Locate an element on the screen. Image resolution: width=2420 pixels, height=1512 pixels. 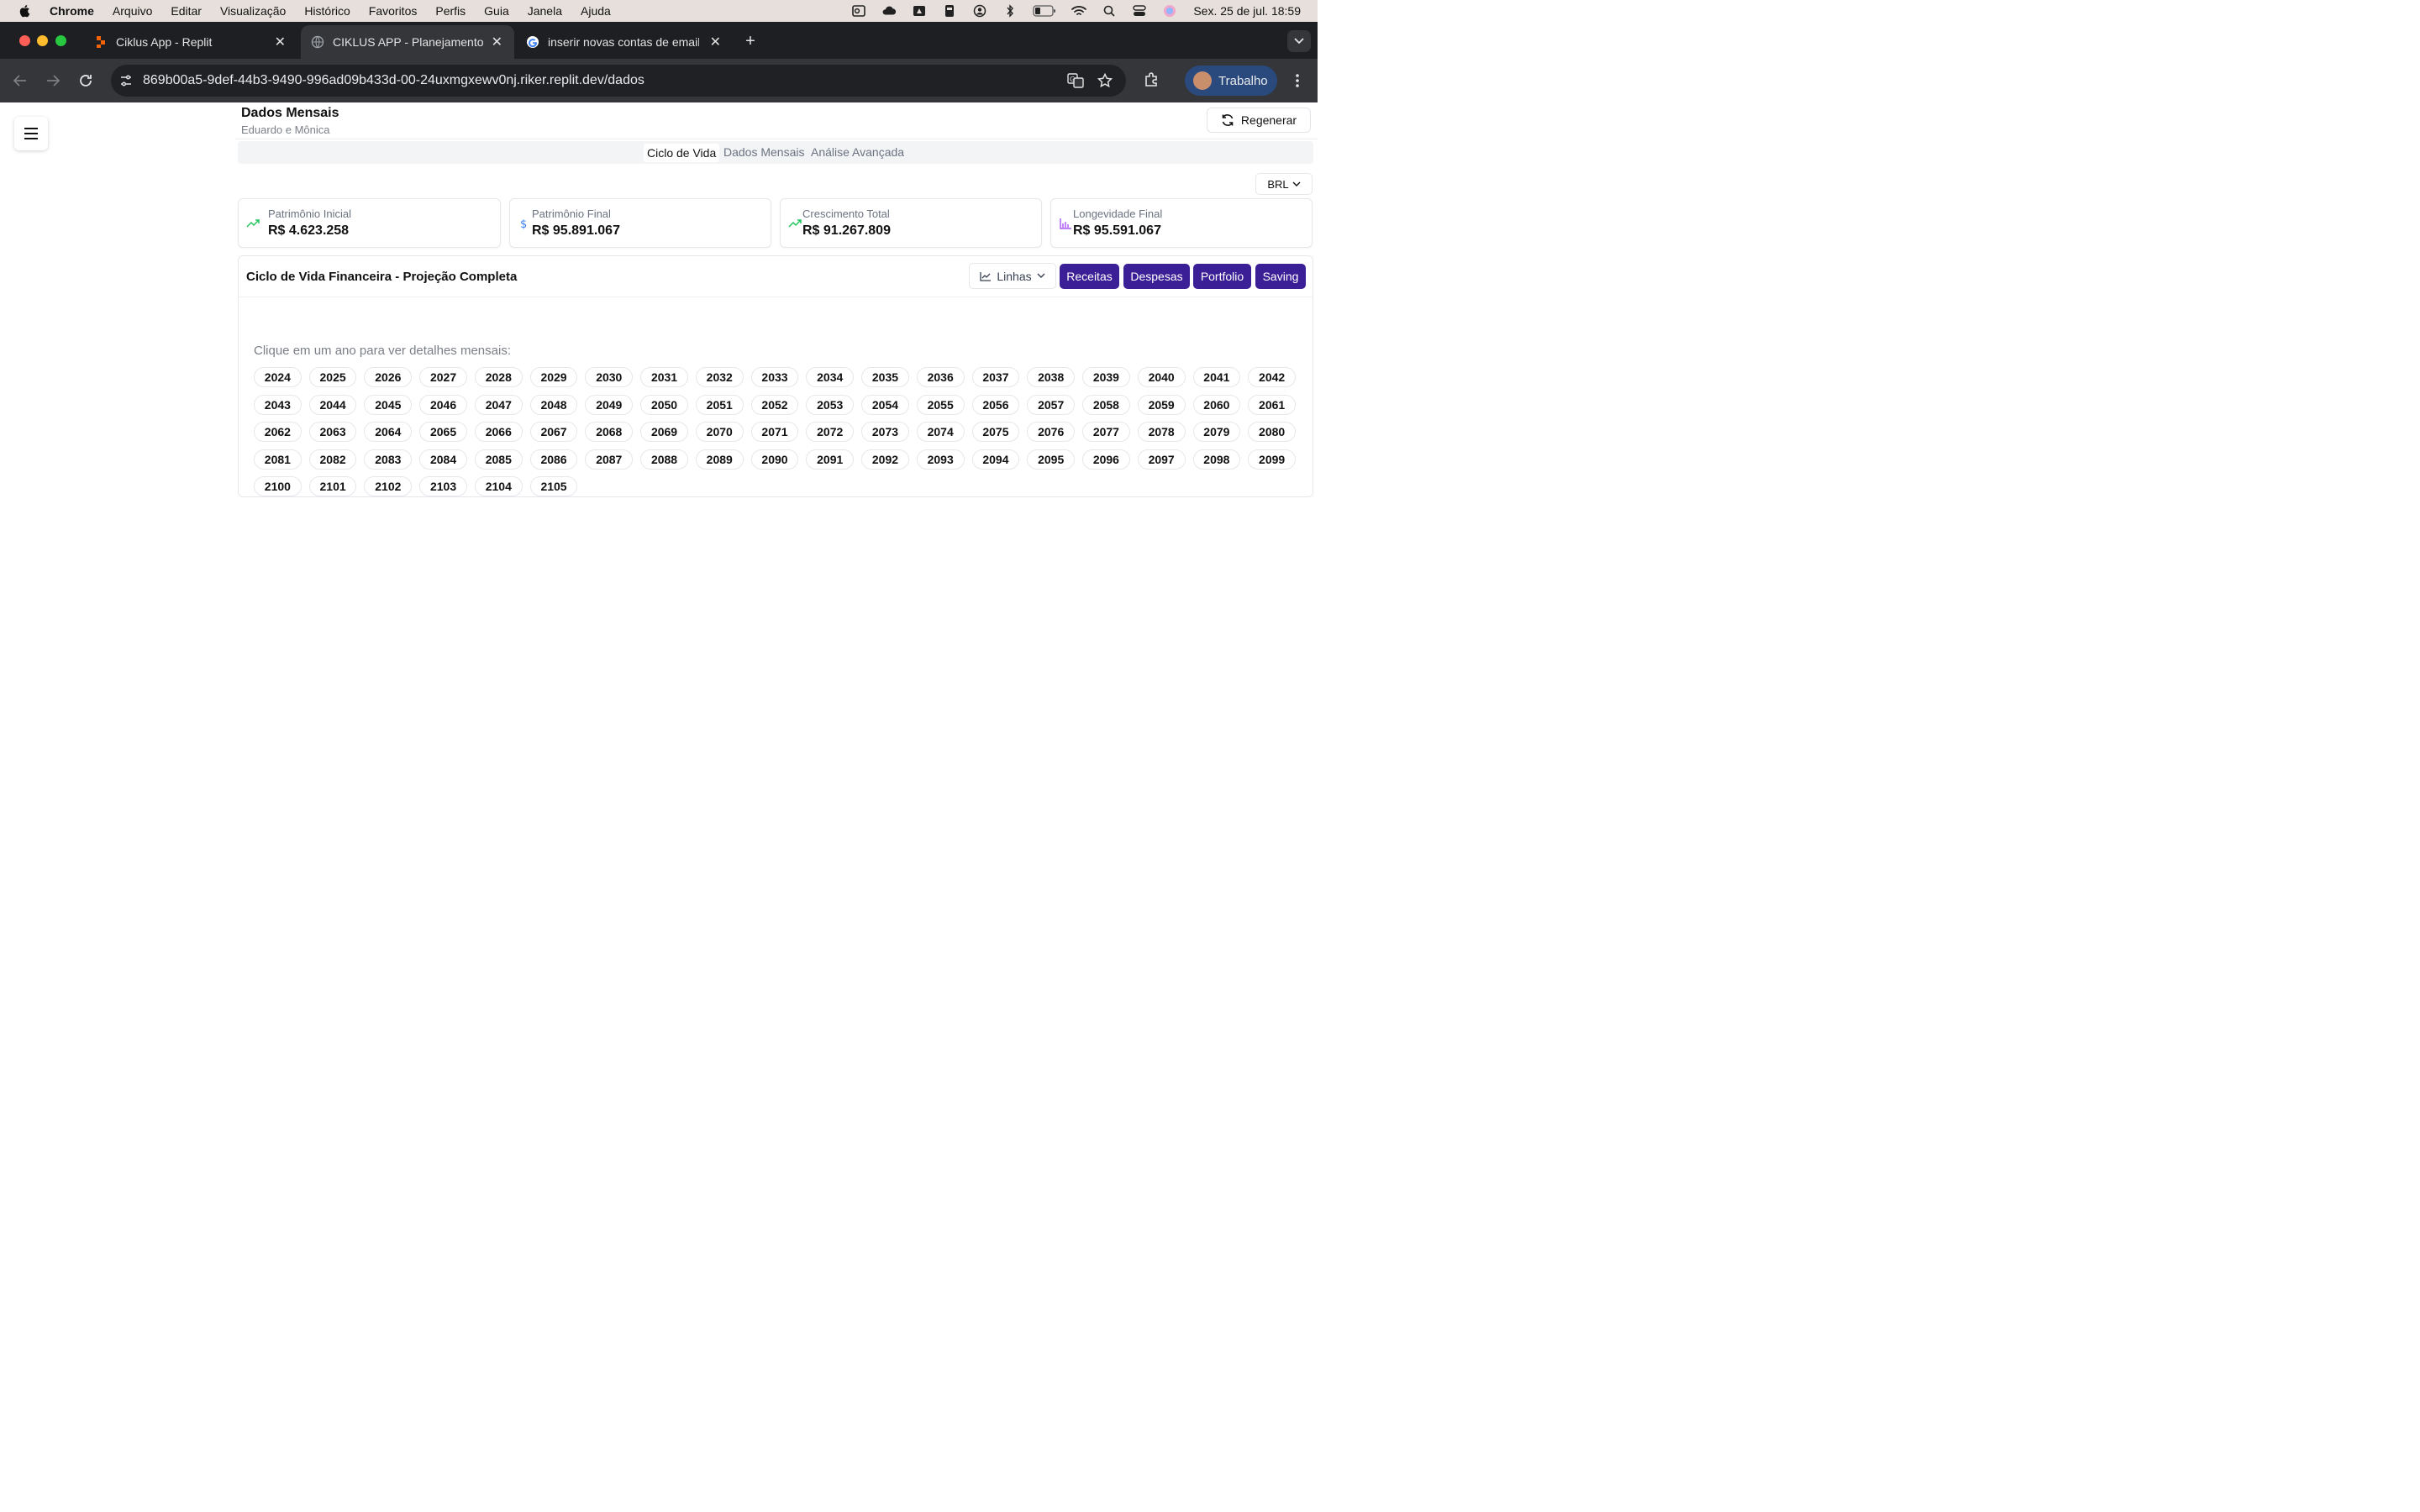
close-window-button is located at coordinates (24, 40).